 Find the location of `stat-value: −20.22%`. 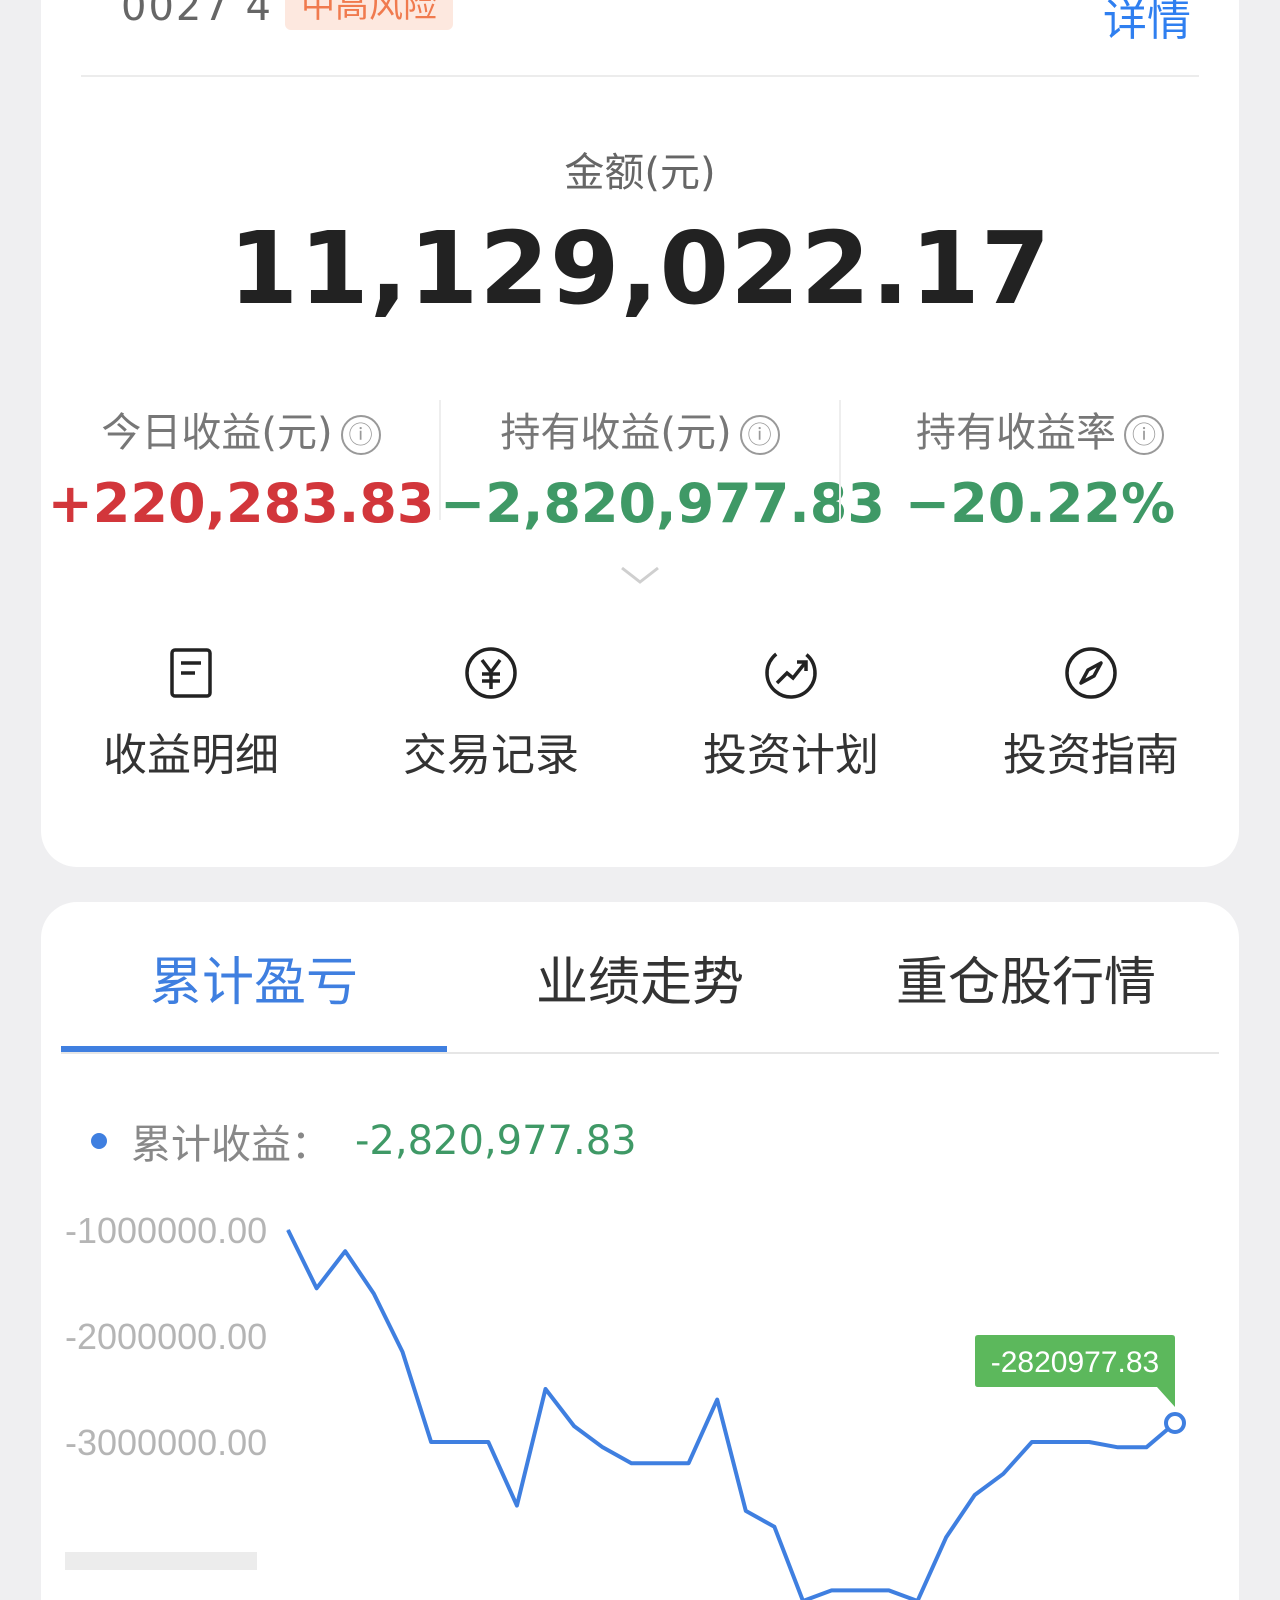

stat-value: −20.22% is located at coordinates (1040, 503).